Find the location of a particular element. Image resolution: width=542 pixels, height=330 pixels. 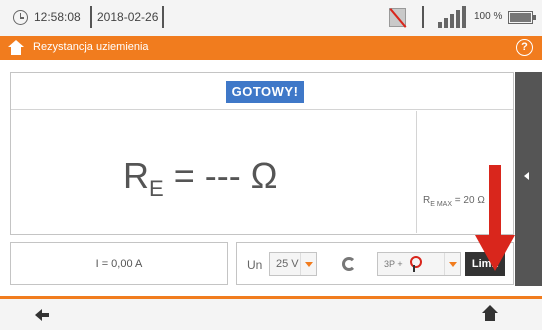

help-icon: ? is located at coordinates (524, 47).